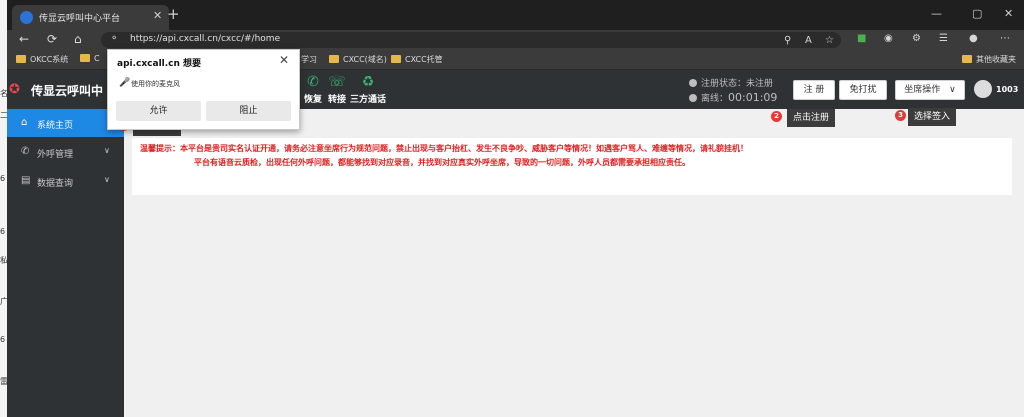 Image resolution: width=1024 pixels, height=417 pixels. Describe the element at coordinates (973, 38) in the screenshot. I see `profile-avatar-icon: ●` at that location.